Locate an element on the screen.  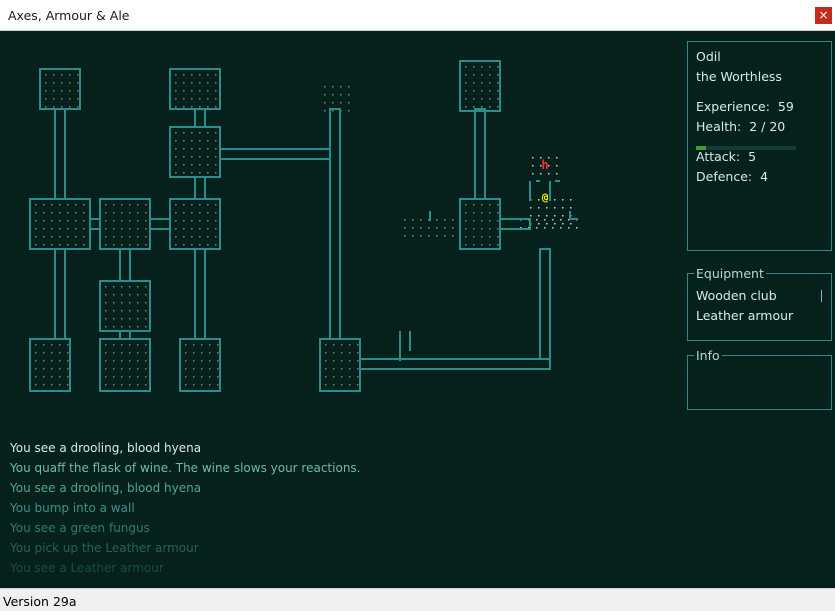
window-title: Axes, Armour & Ale is located at coordinates (69, 15).